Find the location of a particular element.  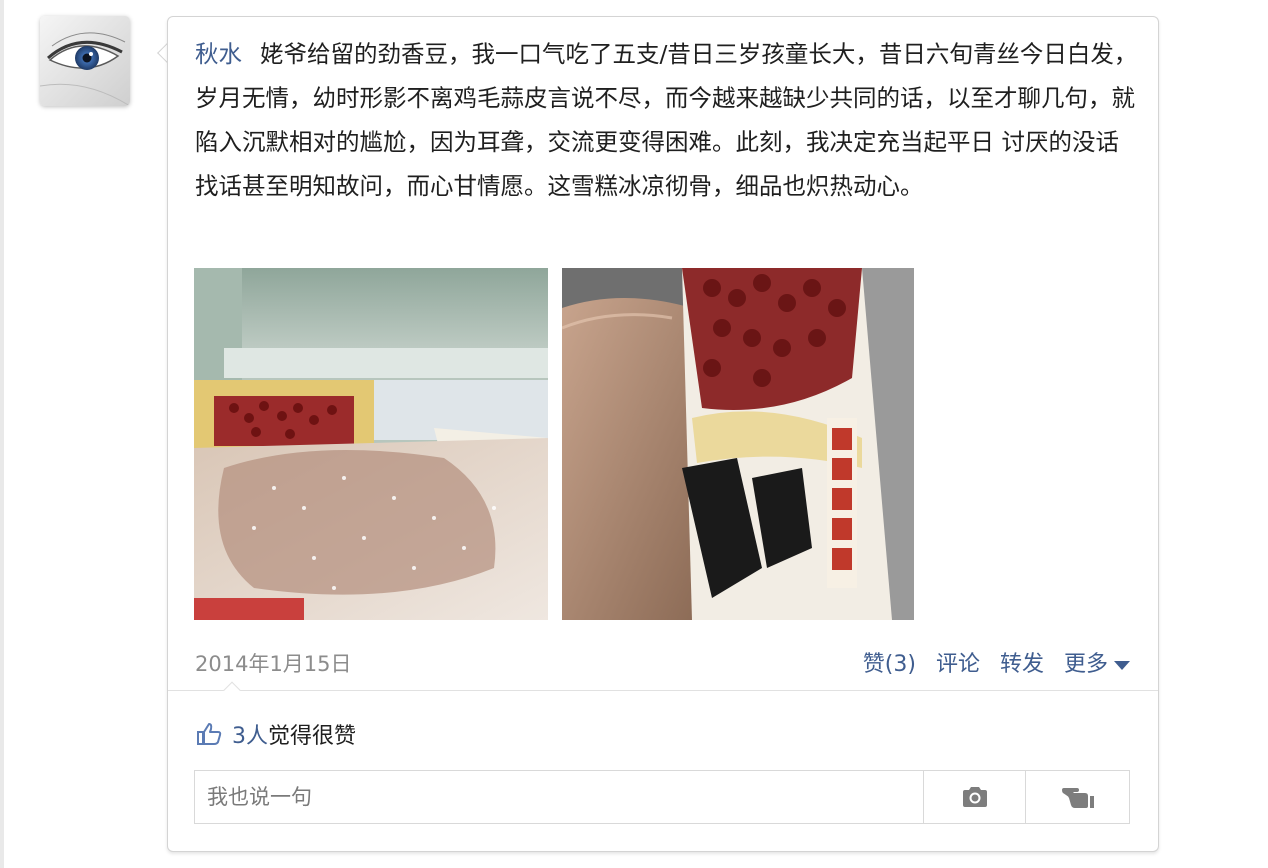

post-date: 2014年1月15日 is located at coordinates (273, 664).